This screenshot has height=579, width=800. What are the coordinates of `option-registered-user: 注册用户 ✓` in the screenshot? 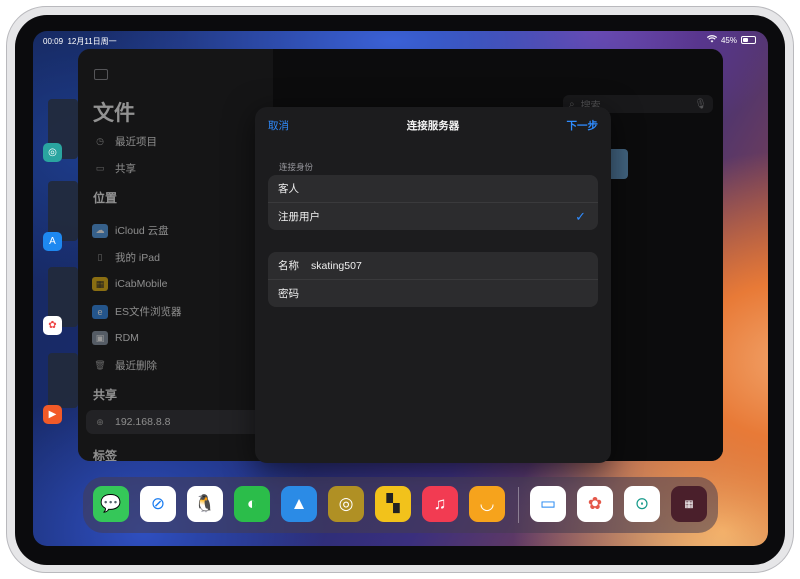 It's located at (433, 216).